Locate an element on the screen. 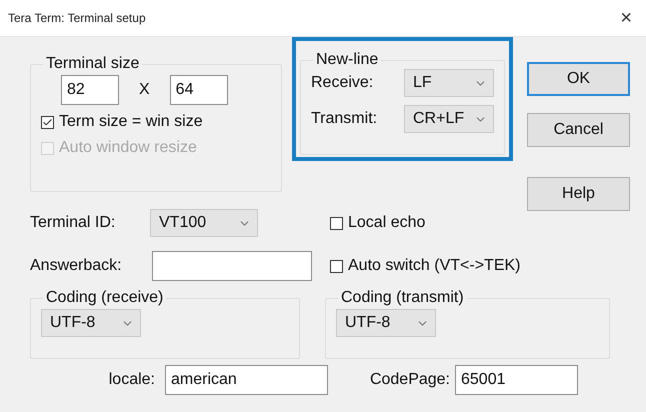  field-label: Receive: is located at coordinates (342, 83).